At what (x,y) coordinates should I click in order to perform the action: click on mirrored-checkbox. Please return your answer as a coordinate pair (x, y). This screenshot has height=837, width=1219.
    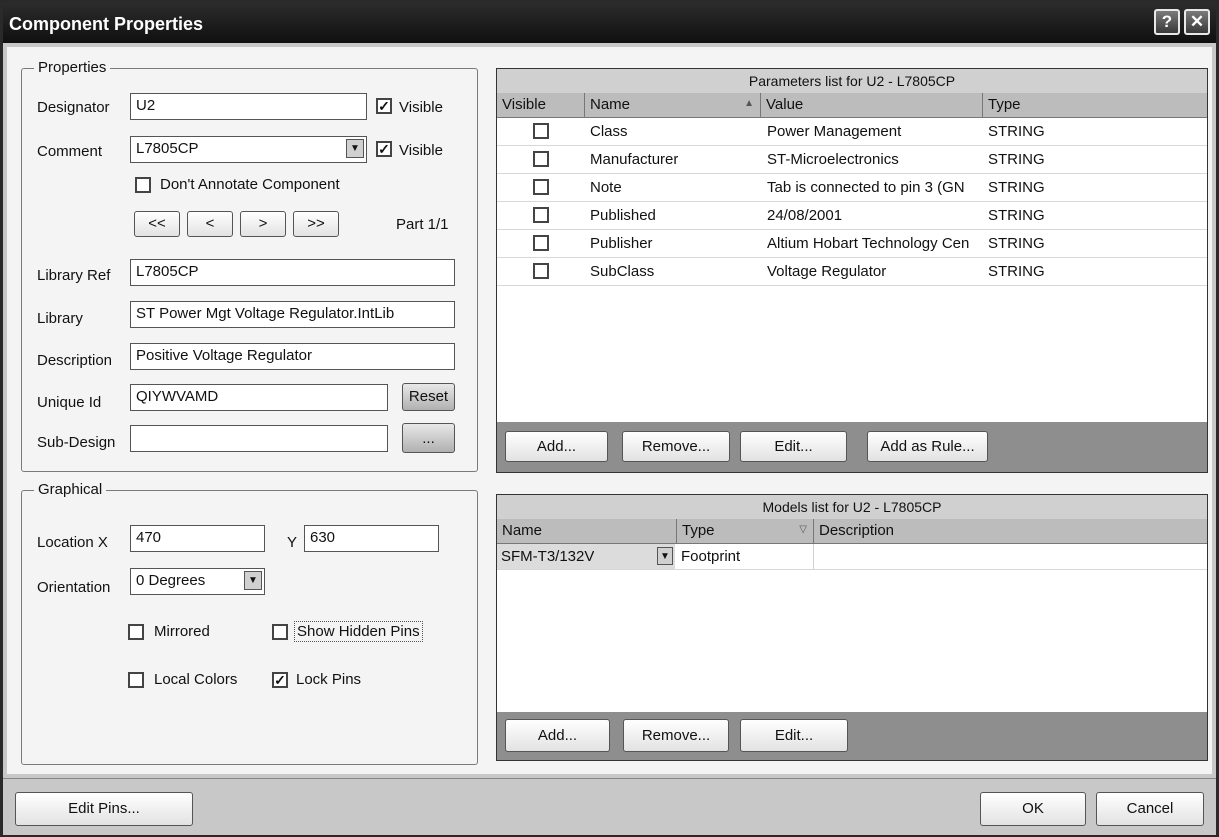
    Looking at the image, I should click on (136, 632).